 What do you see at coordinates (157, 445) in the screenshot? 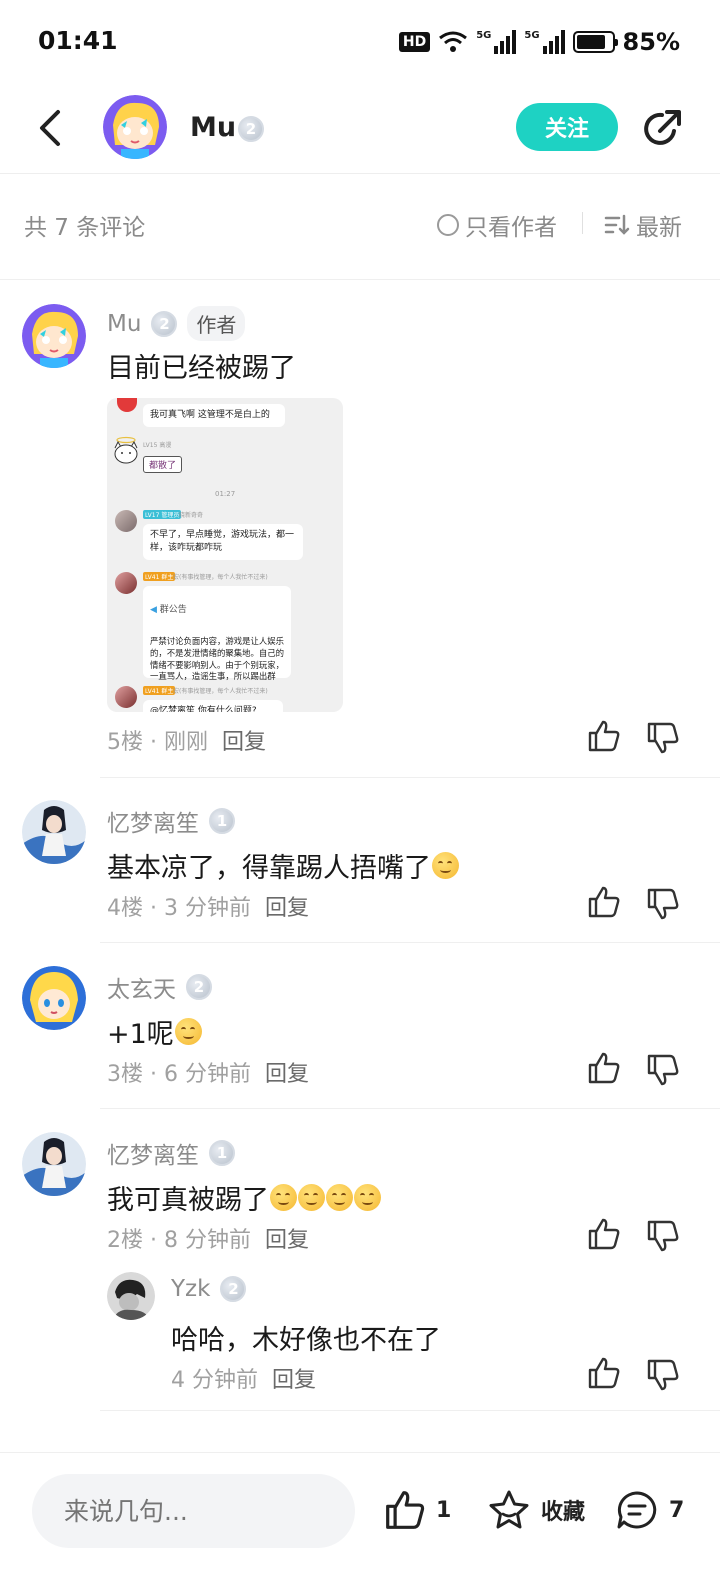
I see `chat-level: LV15 高漫` at bounding box center [157, 445].